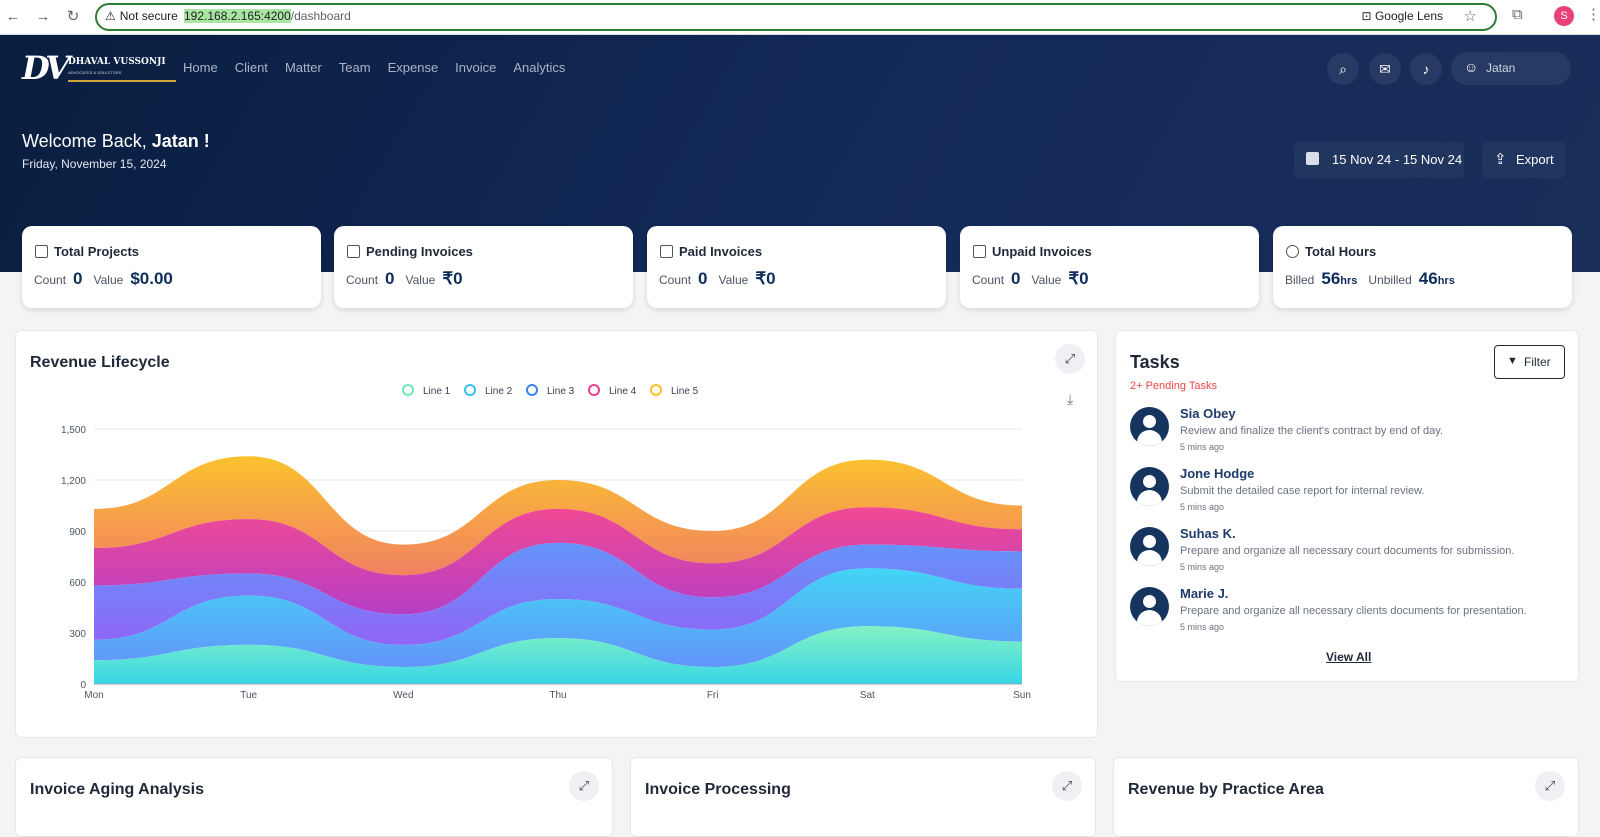  What do you see at coordinates (267, 16) in the screenshot?
I see `url-text: 192.168.2.165:4200/dashboard` at bounding box center [267, 16].